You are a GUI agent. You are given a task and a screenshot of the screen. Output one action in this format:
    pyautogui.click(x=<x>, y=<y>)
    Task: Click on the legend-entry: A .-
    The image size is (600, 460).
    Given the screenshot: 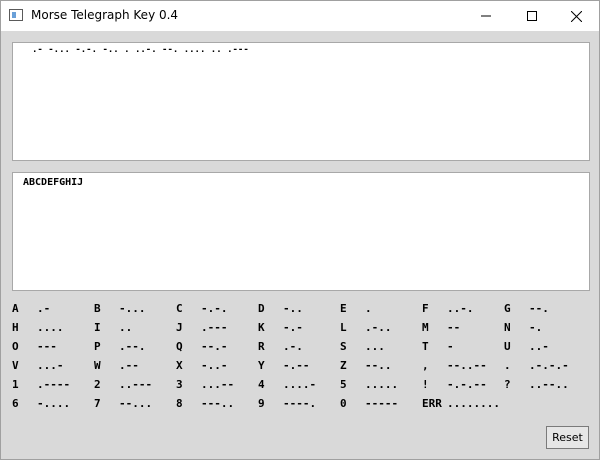 What is the action you would take?
    pyautogui.click(x=53, y=308)
    